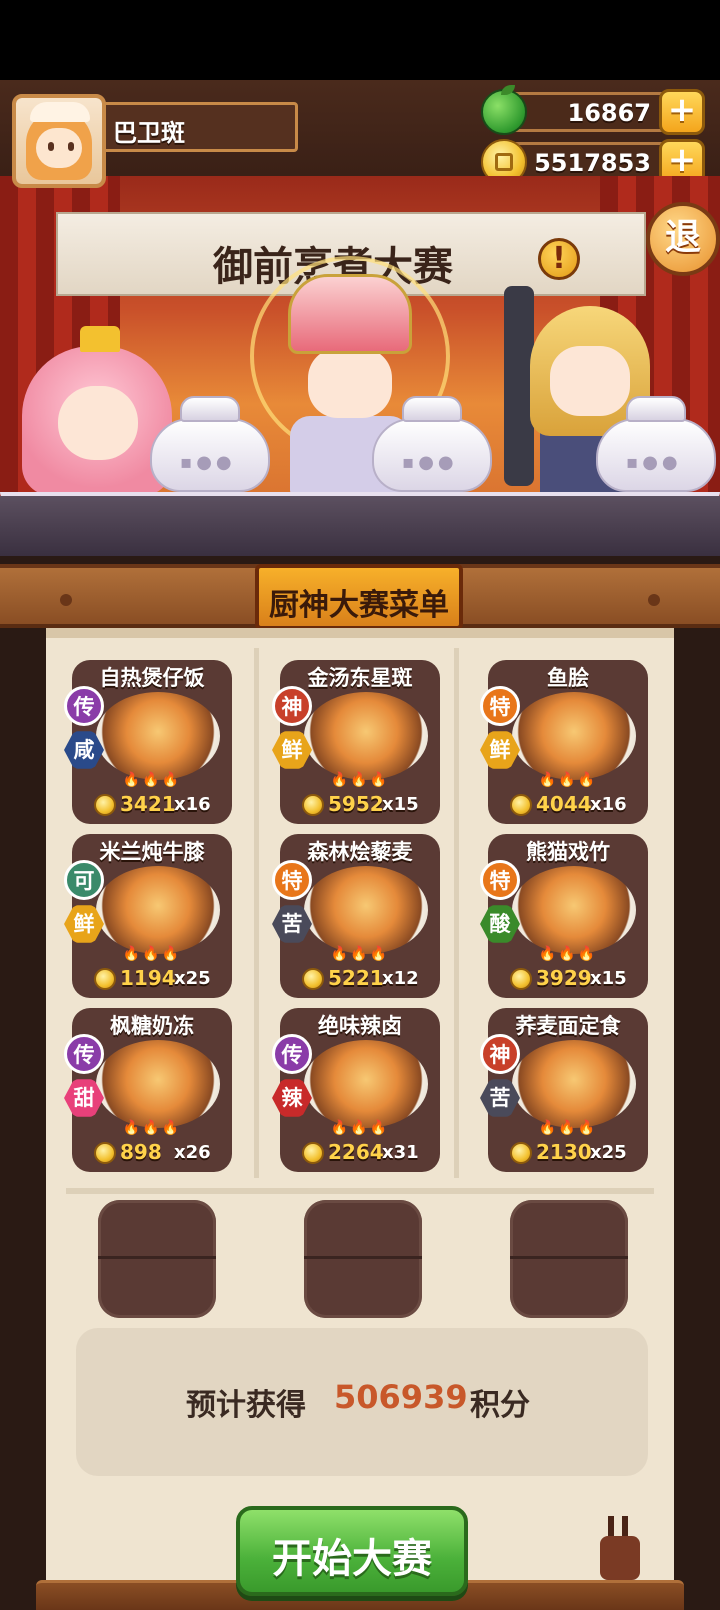 The height and width of the screenshot is (1610, 720). What do you see at coordinates (564, 1152) in the screenshot?
I see `dish-price: 2130` at bounding box center [564, 1152].